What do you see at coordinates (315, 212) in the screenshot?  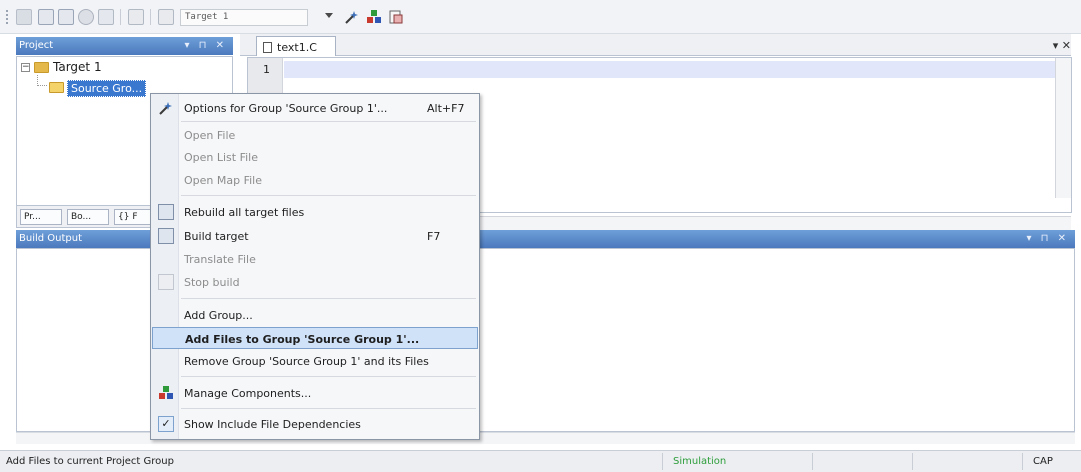 I see `menu-item-rebuild-all: Rebuild all target files` at bounding box center [315, 212].